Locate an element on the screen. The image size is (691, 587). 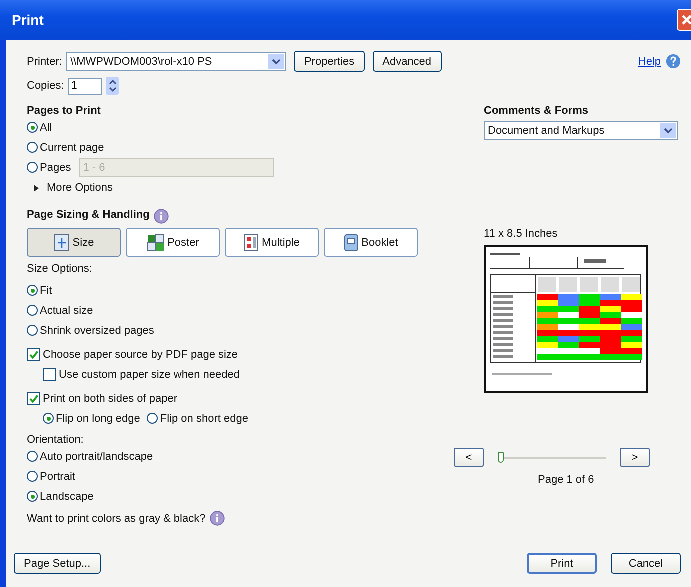
window-title: Print is located at coordinates (28, 20).